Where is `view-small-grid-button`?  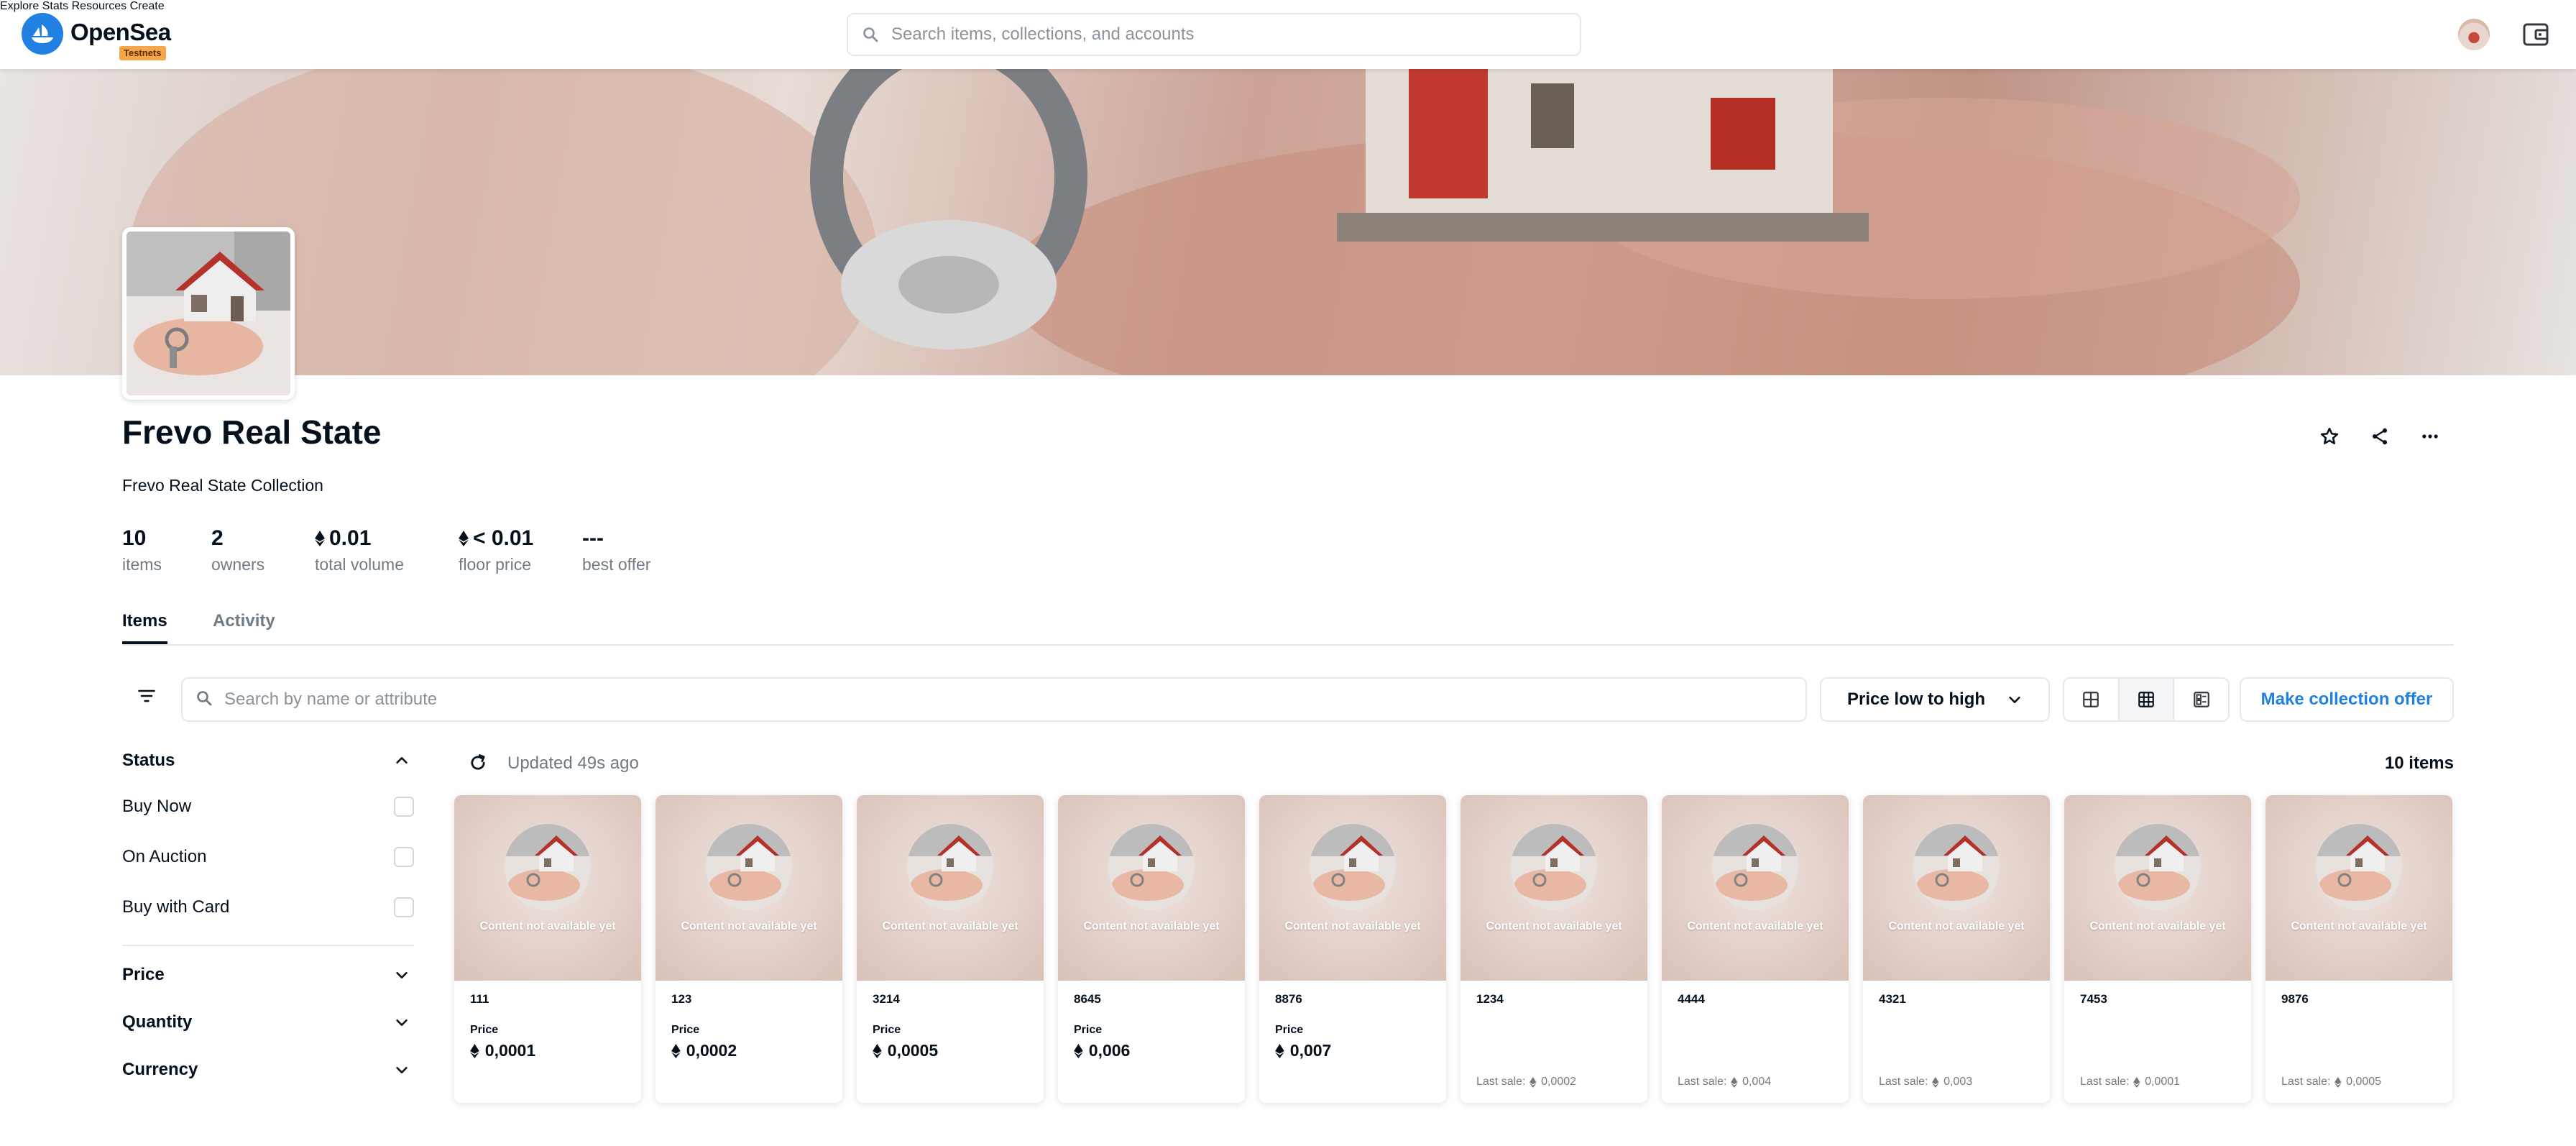 view-small-grid-button is located at coordinates (2147, 699).